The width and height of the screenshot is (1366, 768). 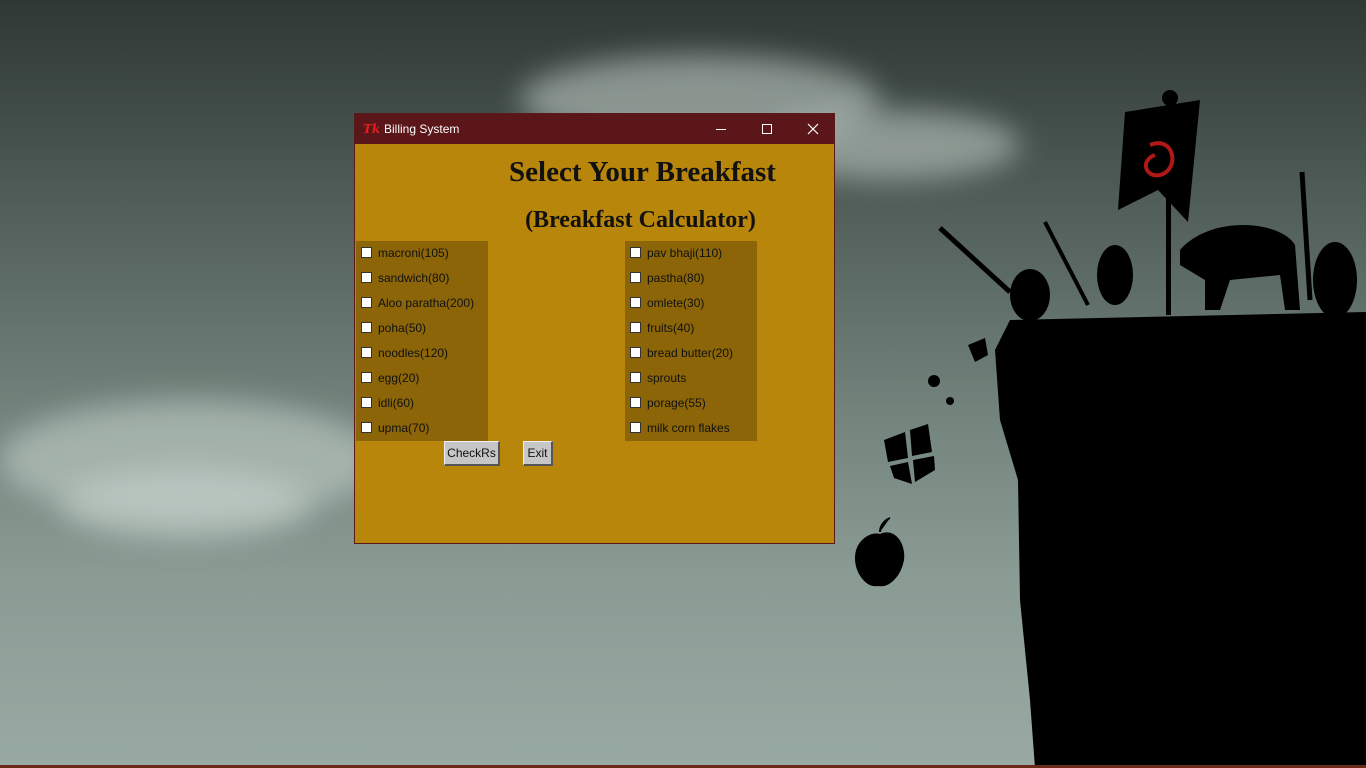 I want to click on menu-item-label: Aloo paratha(200), so click(x=426, y=303).